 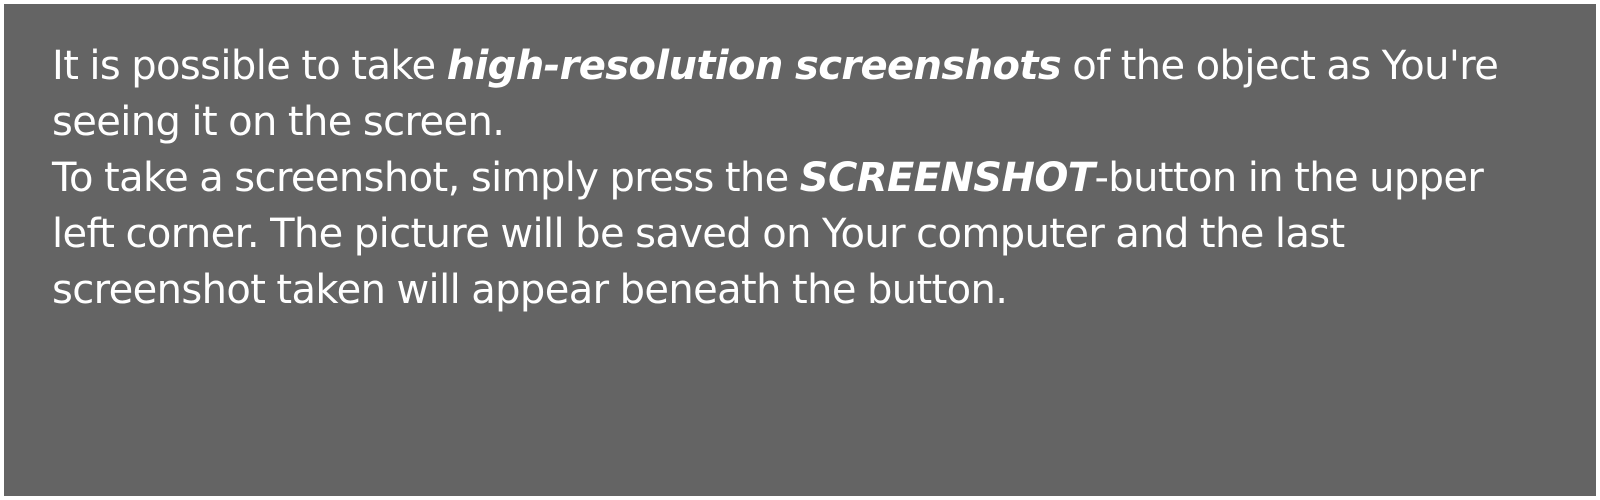 What do you see at coordinates (754, 66) in the screenshot?
I see `help-text-highlight: high-resolution screenshots` at bounding box center [754, 66].